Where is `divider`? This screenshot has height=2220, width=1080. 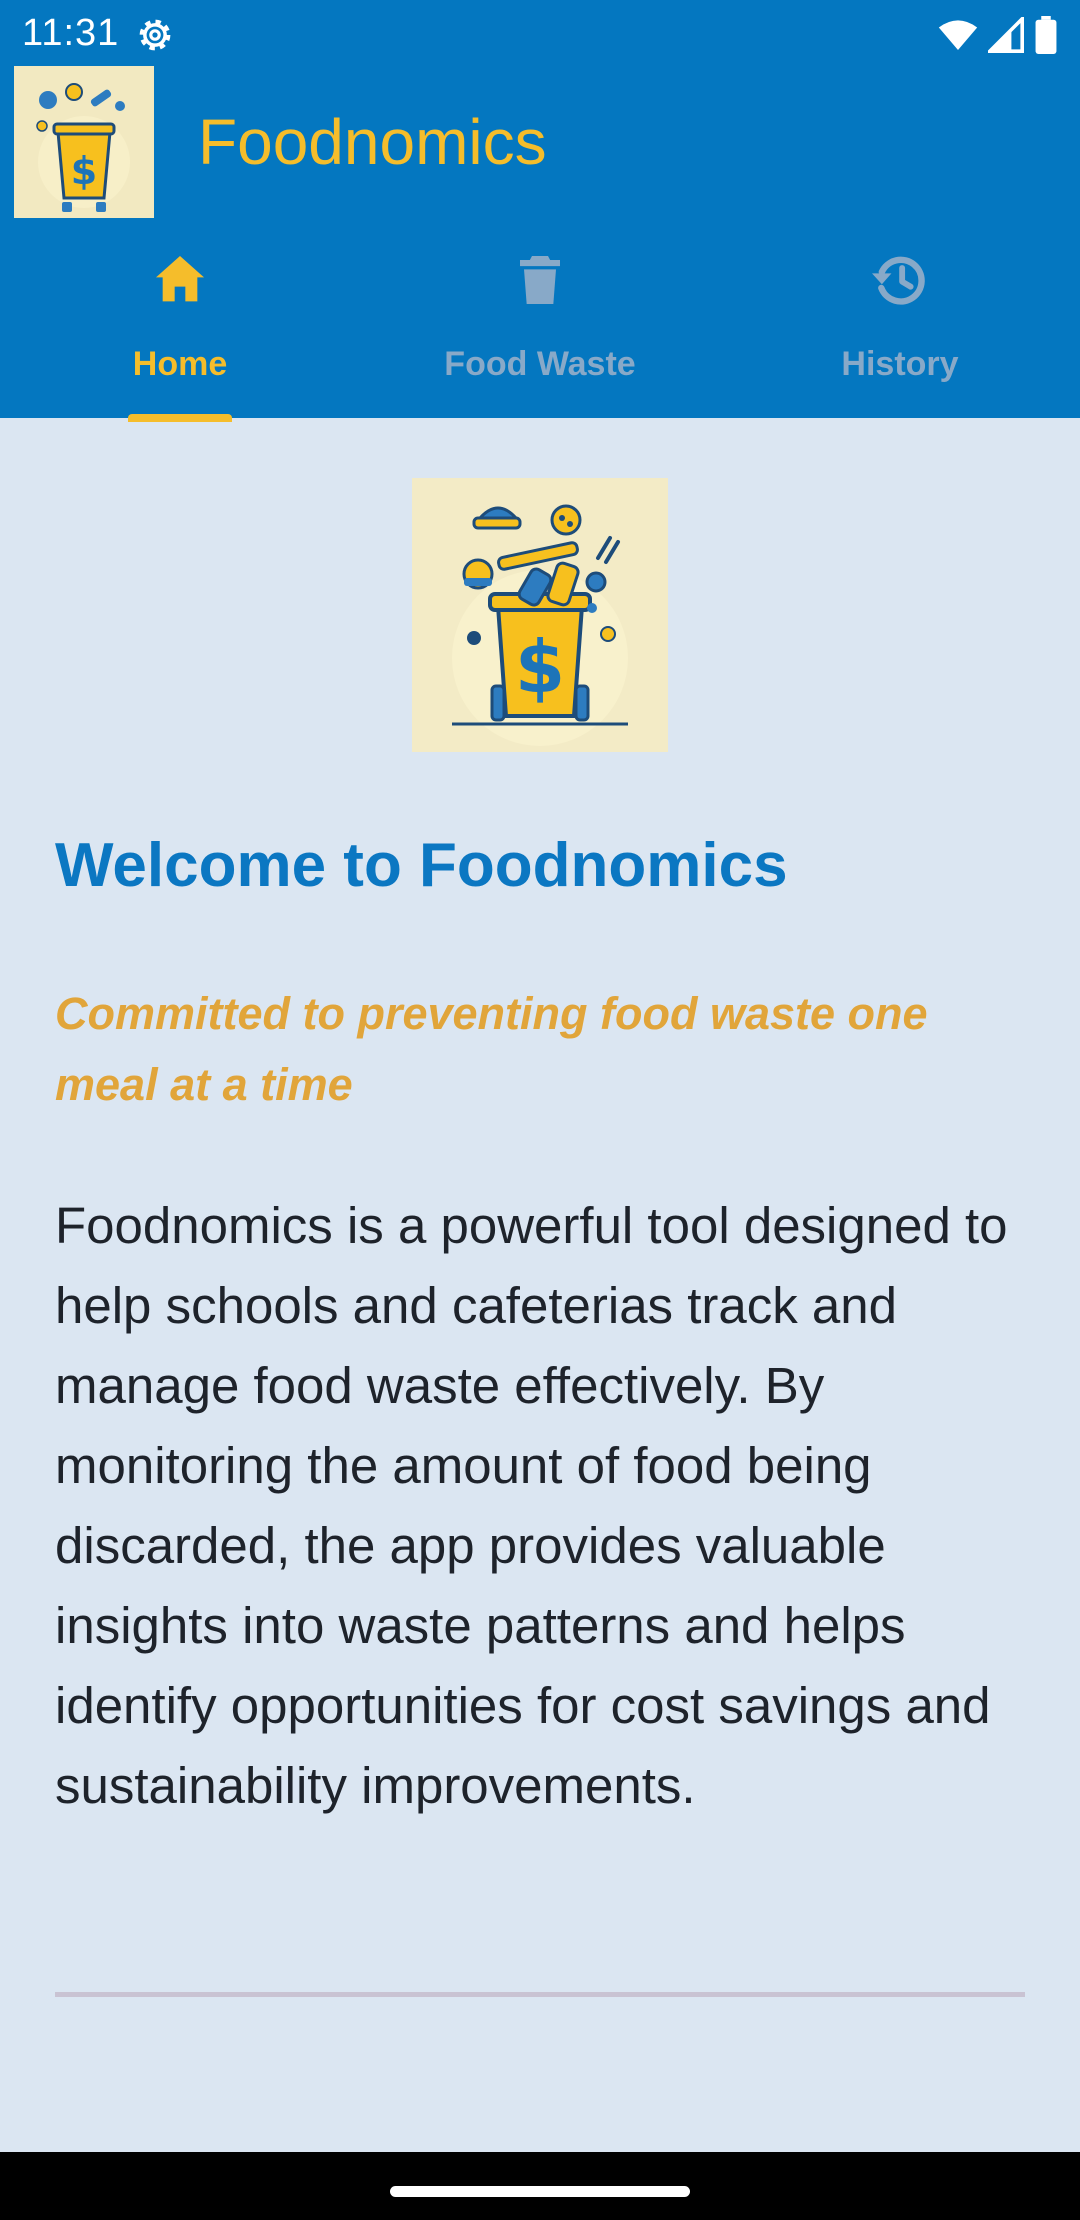 divider is located at coordinates (540, 1994).